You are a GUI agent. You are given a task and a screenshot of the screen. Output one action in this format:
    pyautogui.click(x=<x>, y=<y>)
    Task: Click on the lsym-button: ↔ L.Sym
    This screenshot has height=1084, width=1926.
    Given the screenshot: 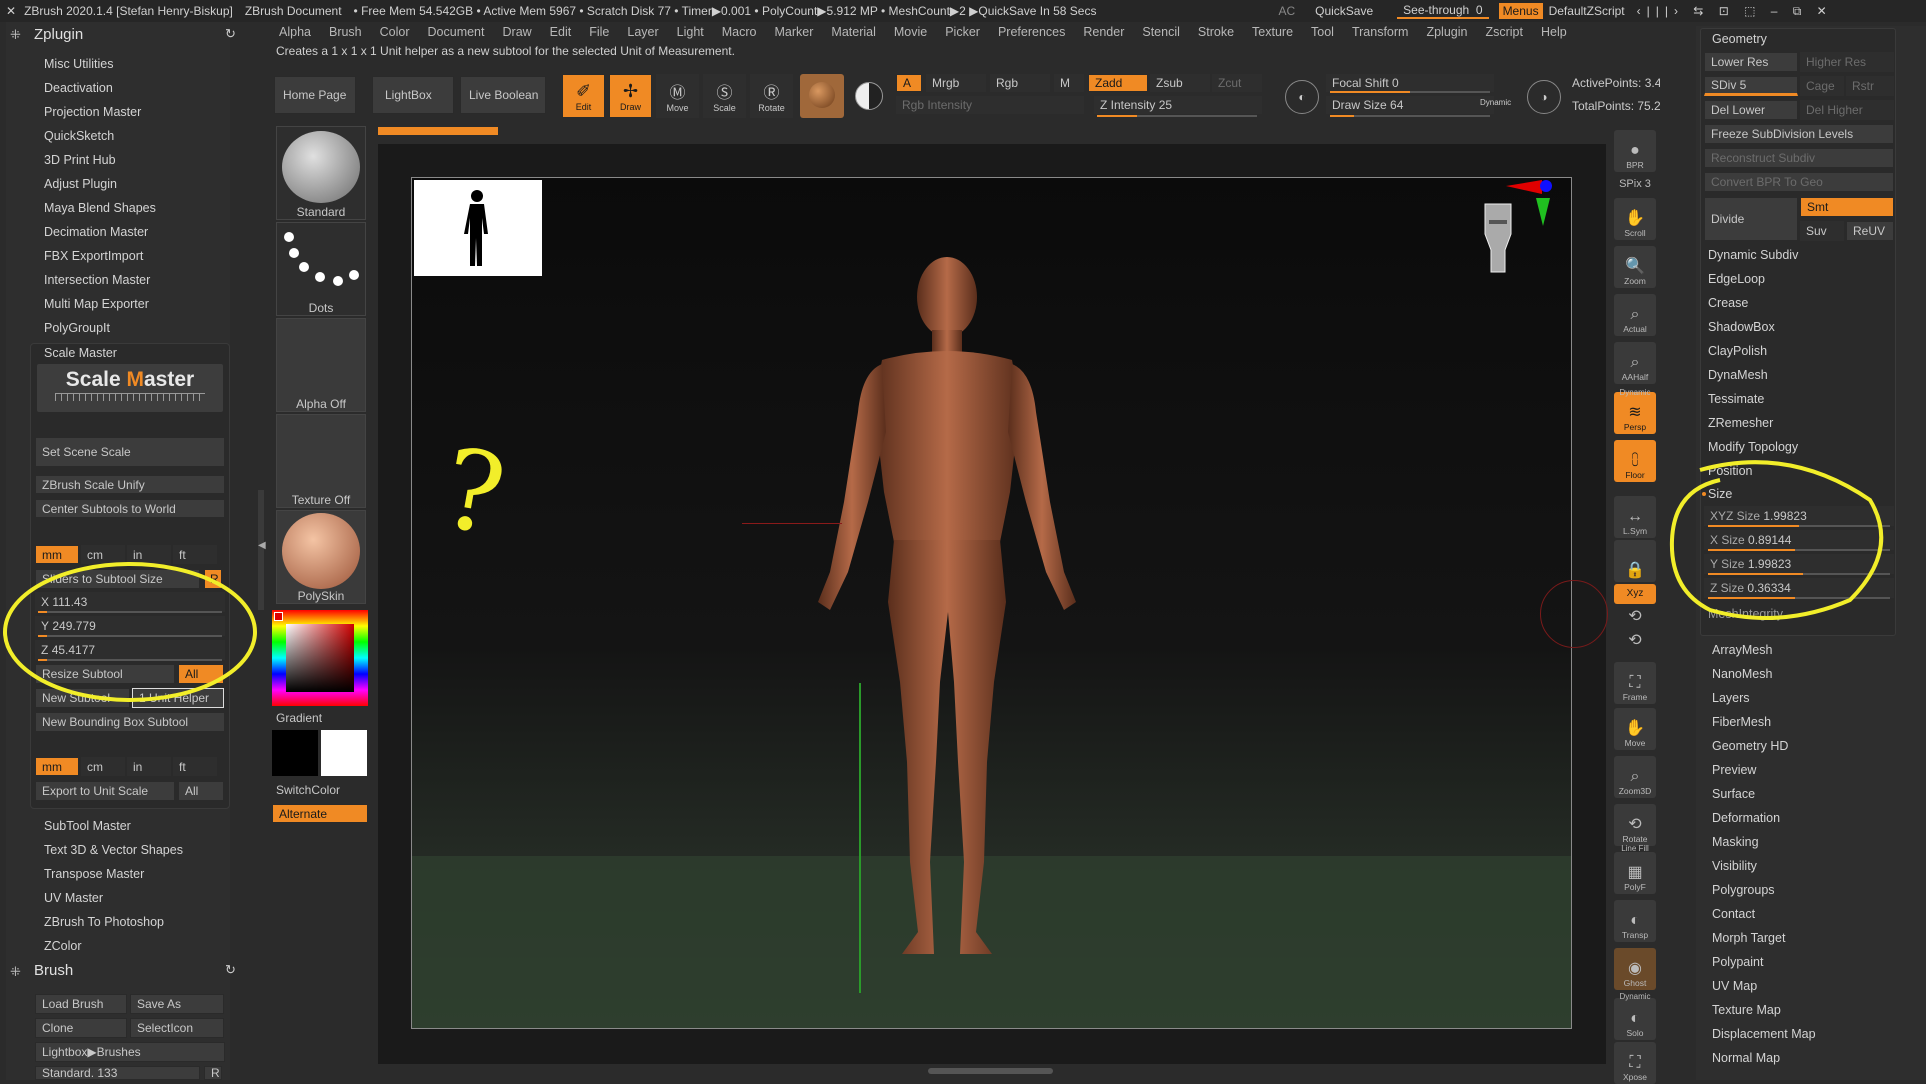 What is the action you would take?
    pyautogui.click(x=1635, y=517)
    